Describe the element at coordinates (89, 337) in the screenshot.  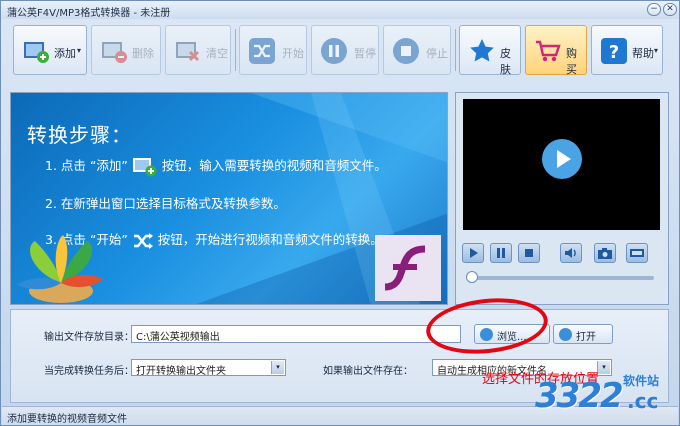
I see `output-dir-label: 输出文件存放目录：` at that location.